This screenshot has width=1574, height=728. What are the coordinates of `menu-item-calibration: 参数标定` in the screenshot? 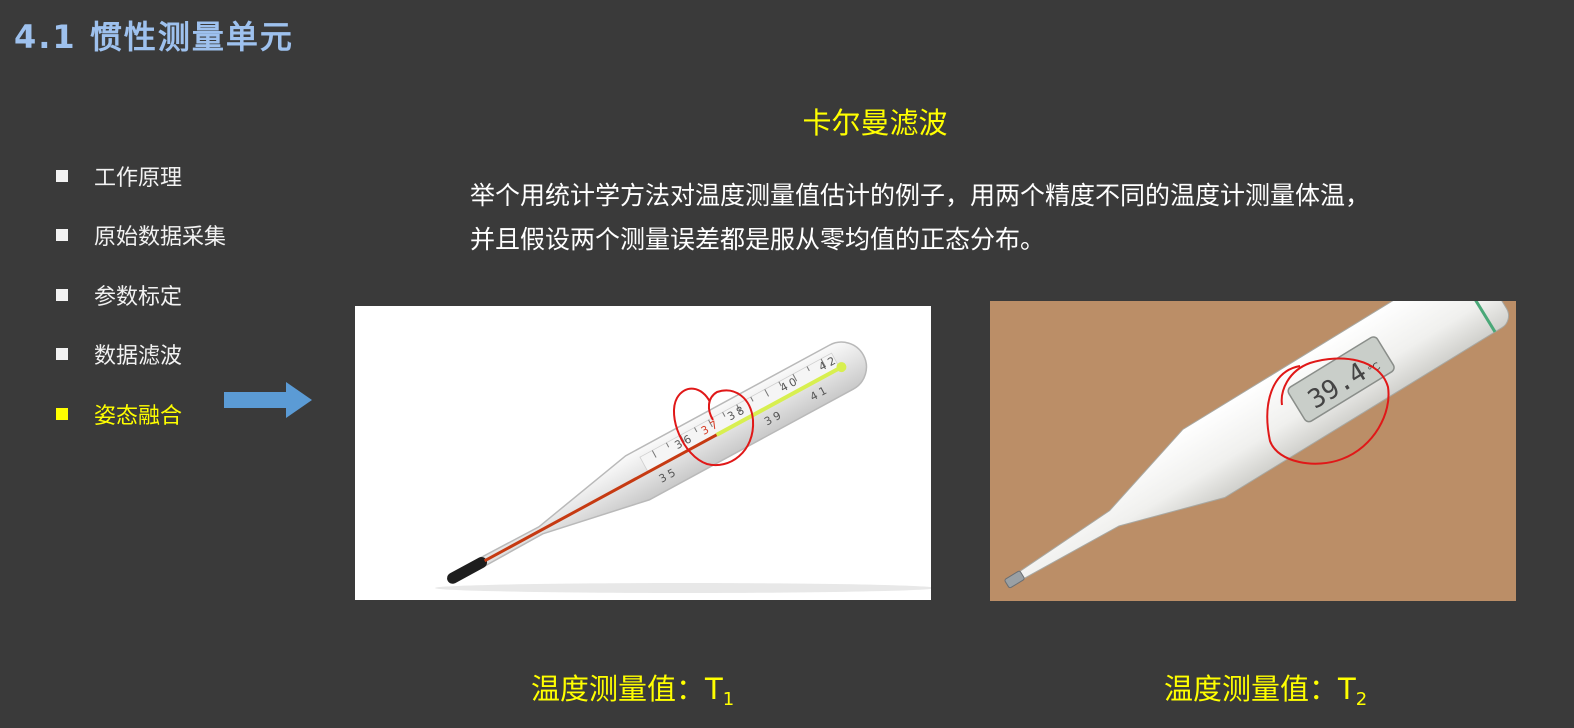 It's located at (141, 295).